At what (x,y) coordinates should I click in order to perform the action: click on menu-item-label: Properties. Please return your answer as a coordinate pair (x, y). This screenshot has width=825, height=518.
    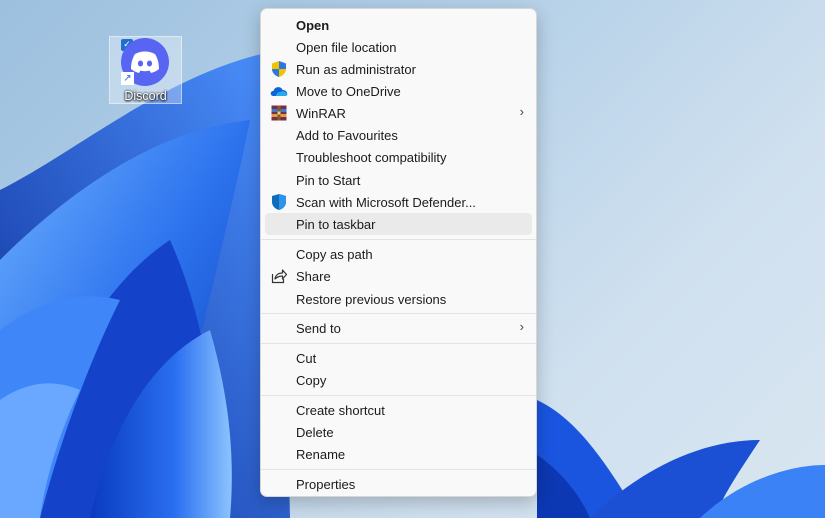
    Looking at the image, I should click on (326, 484).